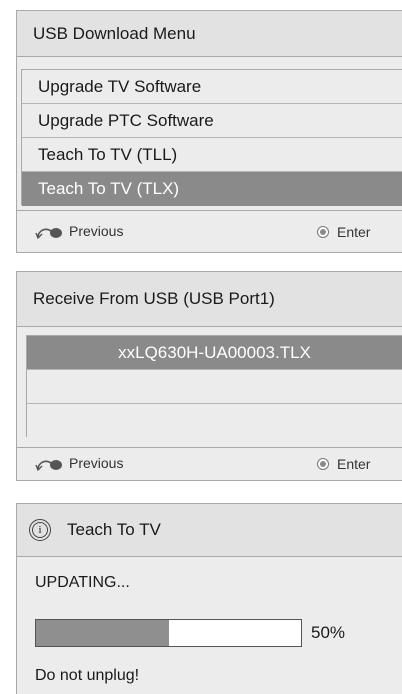  Describe the element at coordinates (209, 231) in the screenshot. I see `usb-download-menu-footer: Previous Enter` at that location.